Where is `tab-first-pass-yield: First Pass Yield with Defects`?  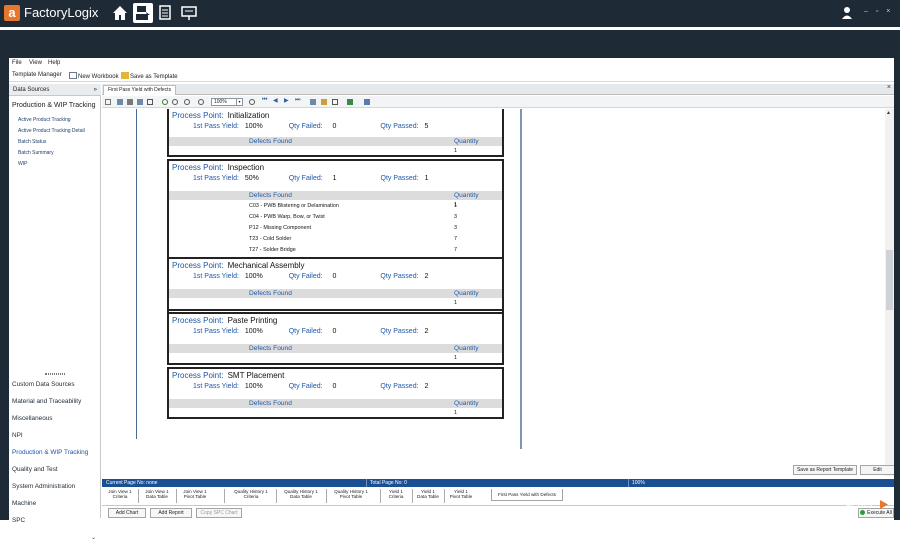
tab-first-pass-yield: First Pass Yield with Defects is located at coordinates (140, 90).